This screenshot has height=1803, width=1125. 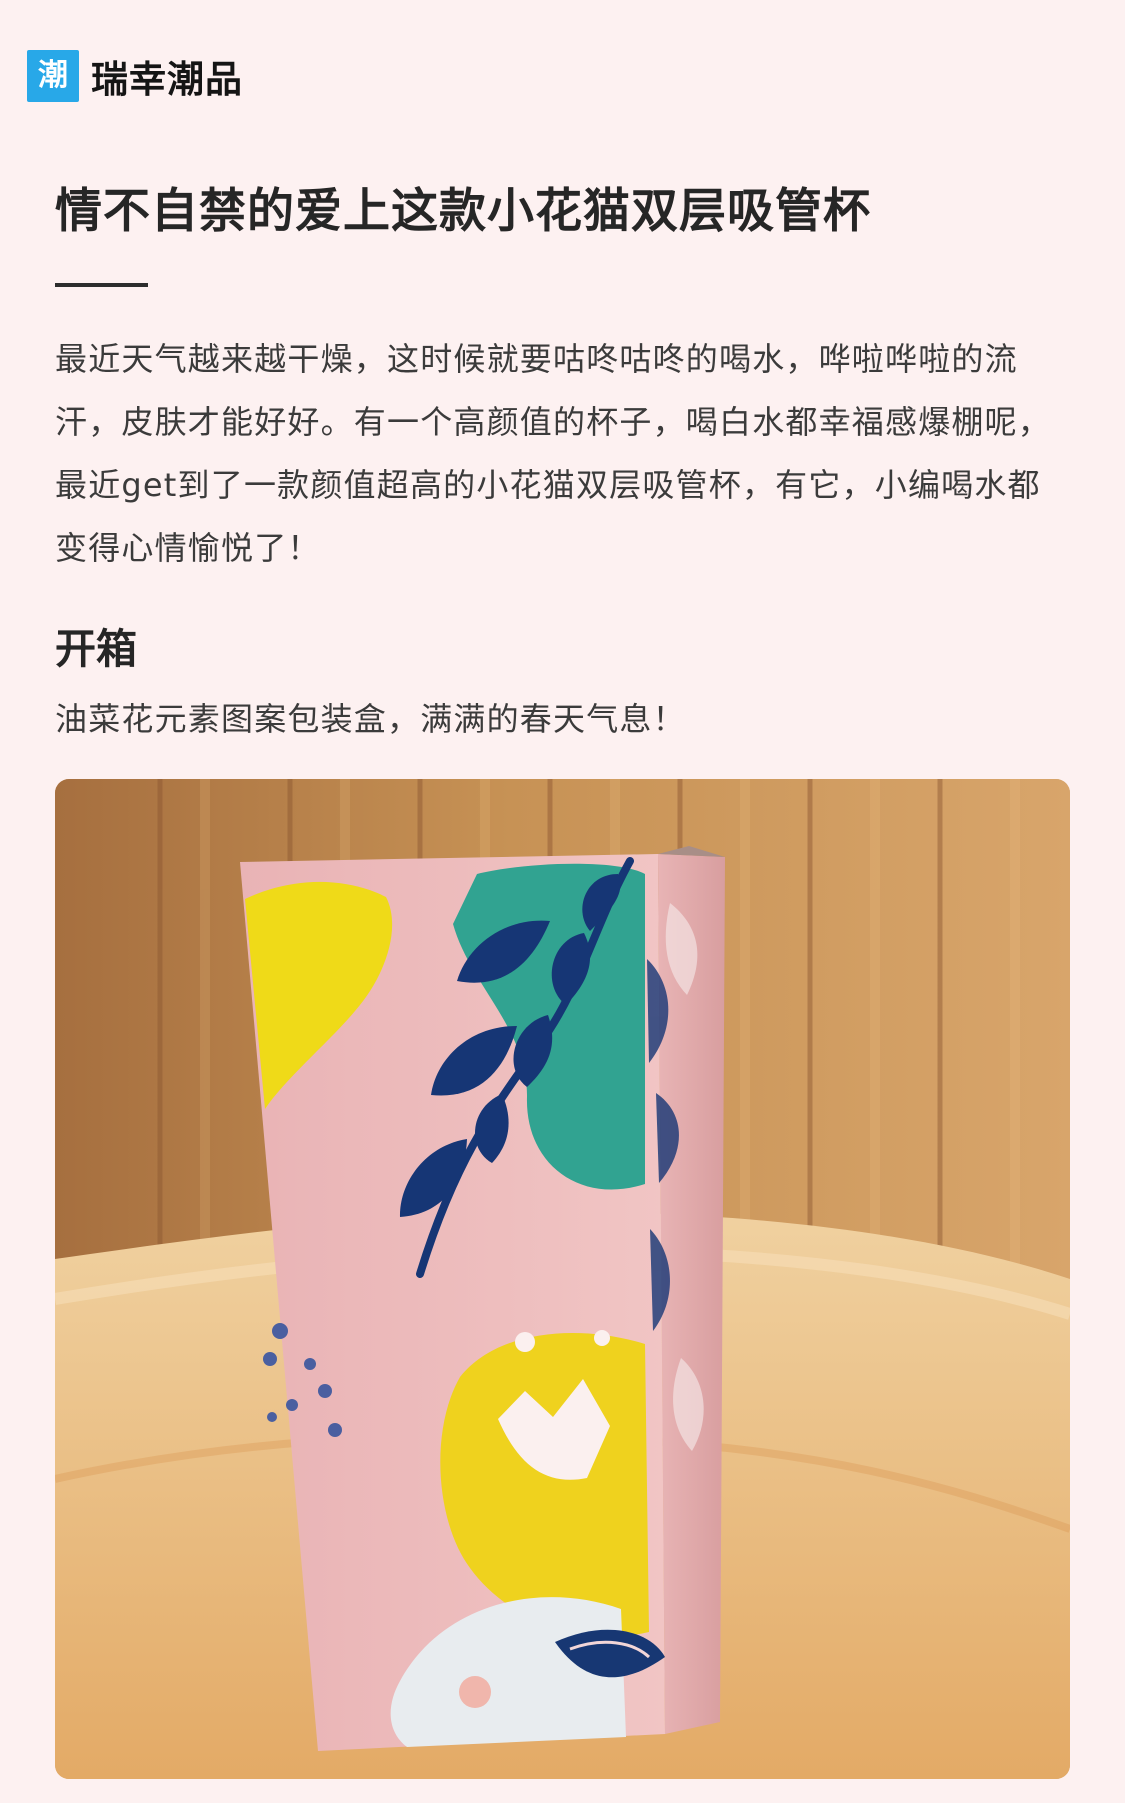 I want to click on article-title: 情不自禁的爱上这款小花猫双层吸管杯, so click(x=463, y=211).